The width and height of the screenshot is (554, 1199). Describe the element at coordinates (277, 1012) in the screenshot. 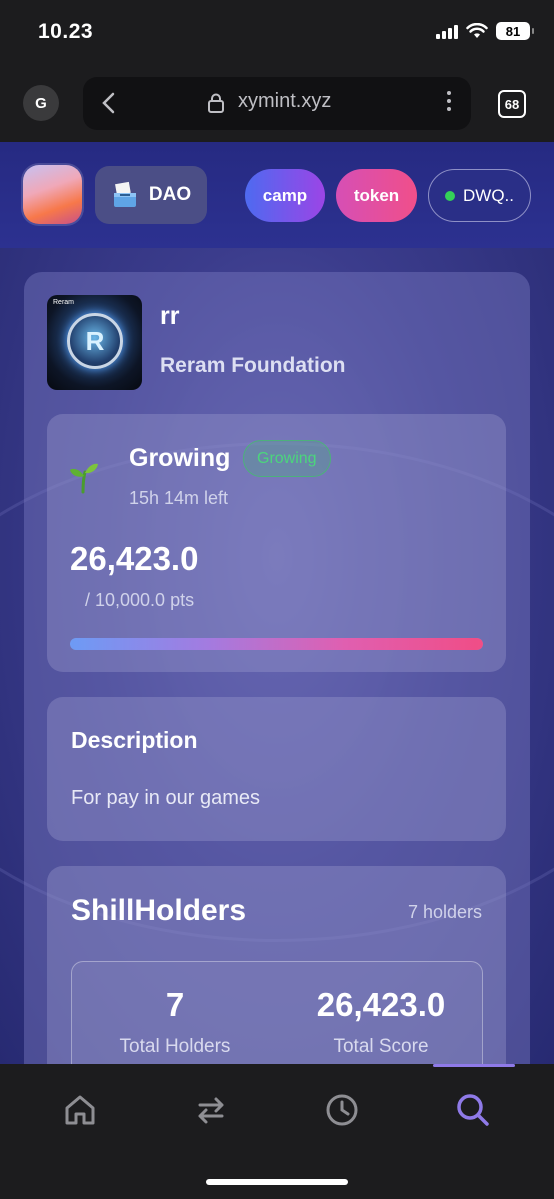

I see `holders-stats: 7 Total Holders 26,423.0 Total Score` at that location.